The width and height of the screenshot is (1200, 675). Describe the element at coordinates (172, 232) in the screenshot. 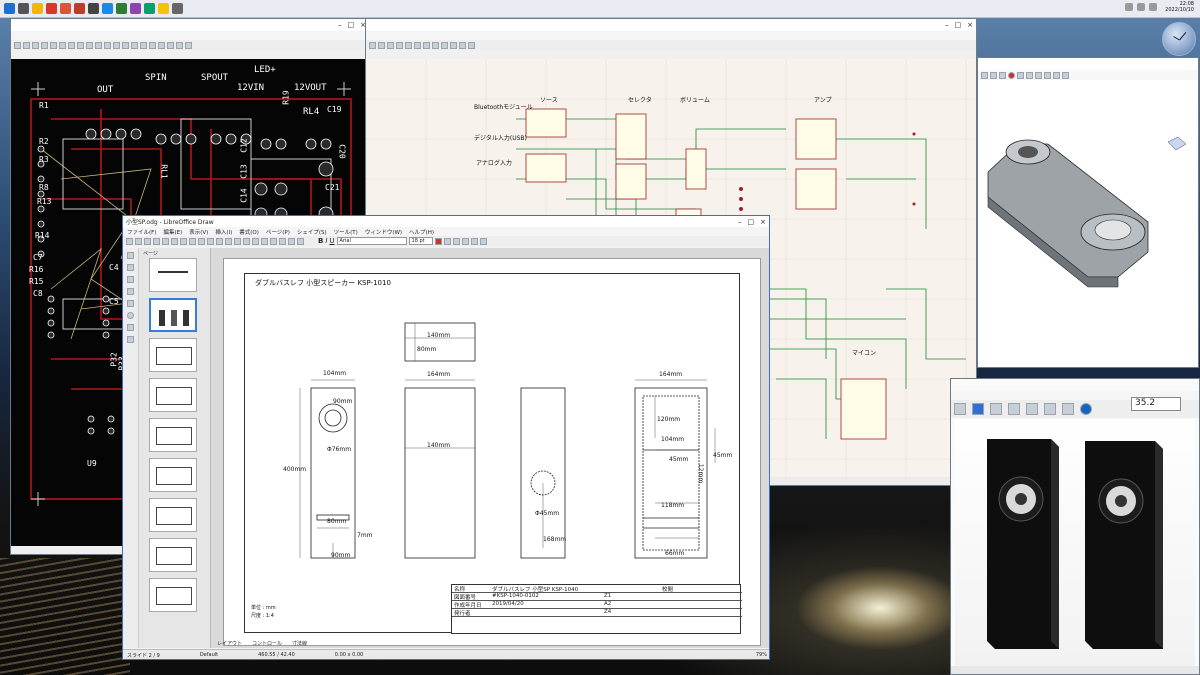

I see `menu-edit: 編集(E)` at that location.